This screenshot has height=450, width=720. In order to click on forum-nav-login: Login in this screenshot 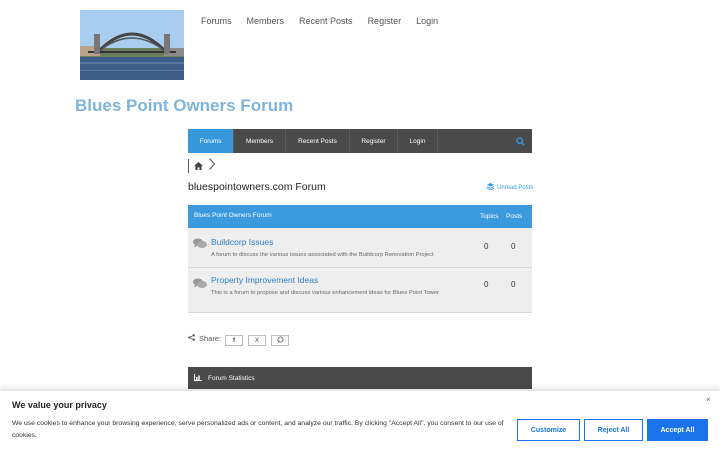, I will do `click(418, 141)`.